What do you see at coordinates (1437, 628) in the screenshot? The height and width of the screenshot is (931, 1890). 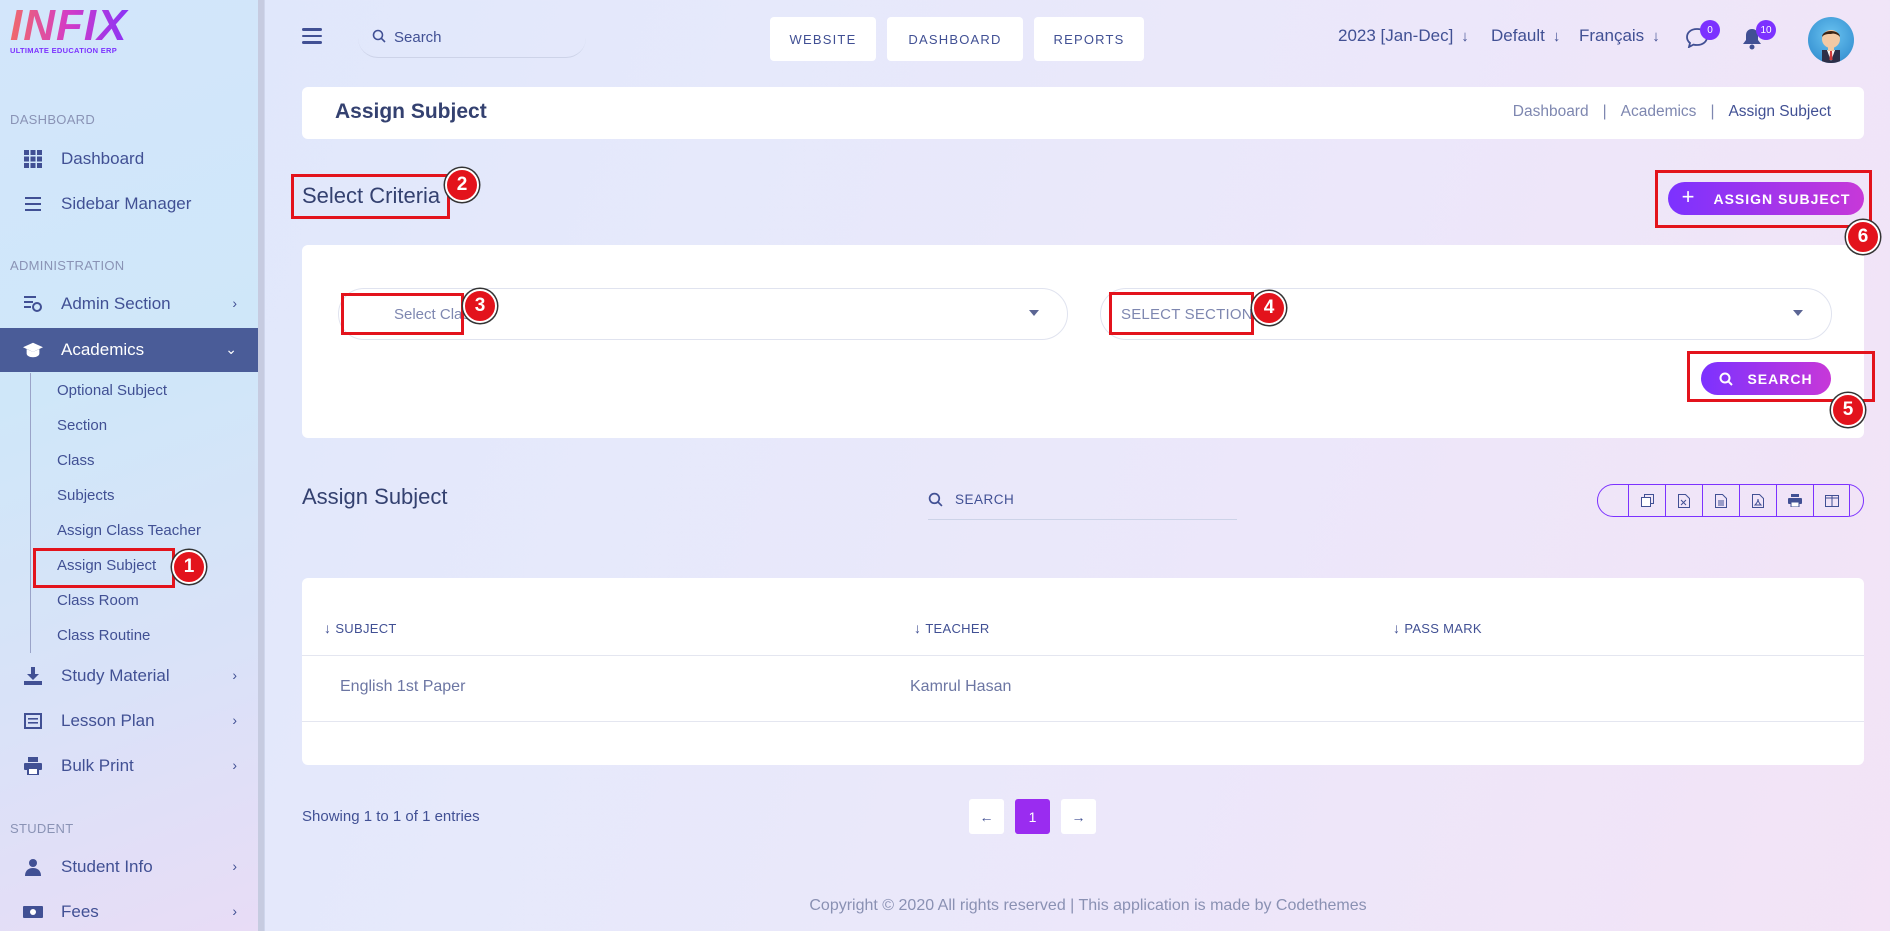 I see `column-header-pass-mark: ↓ PASS MARK` at bounding box center [1437, 628].